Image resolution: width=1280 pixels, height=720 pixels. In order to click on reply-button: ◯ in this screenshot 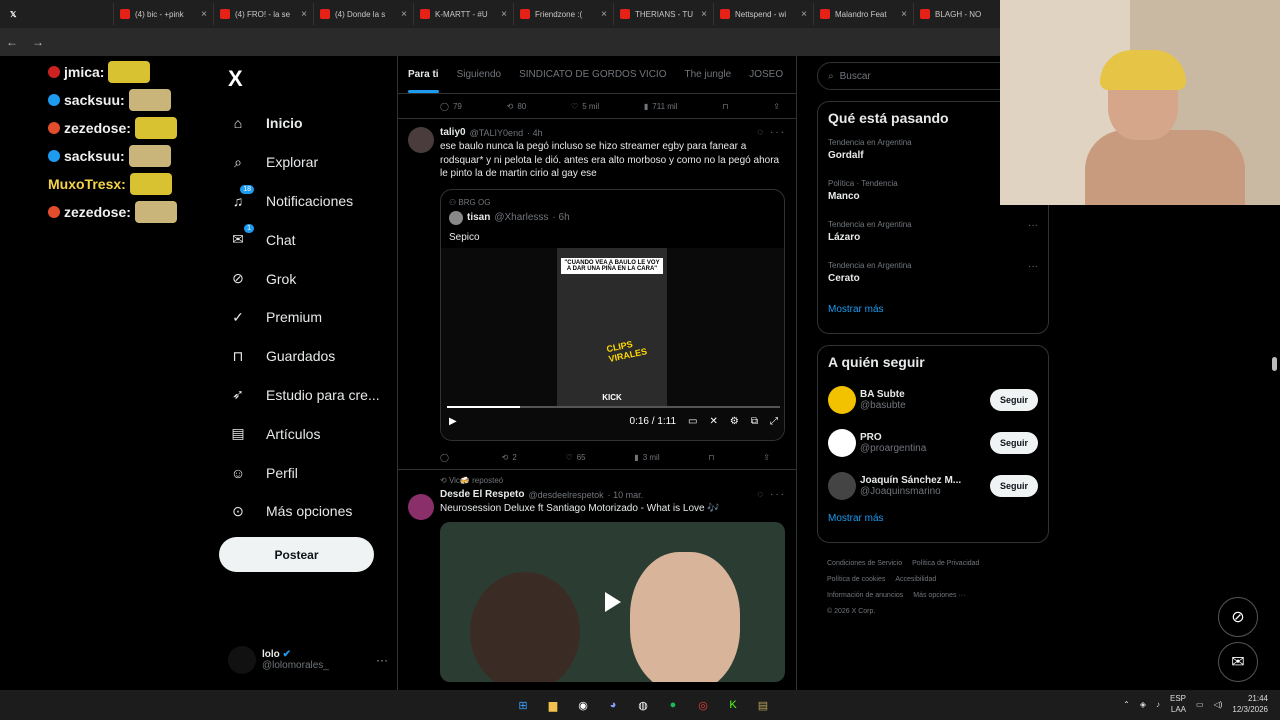, I will do `click(446, 457)`.